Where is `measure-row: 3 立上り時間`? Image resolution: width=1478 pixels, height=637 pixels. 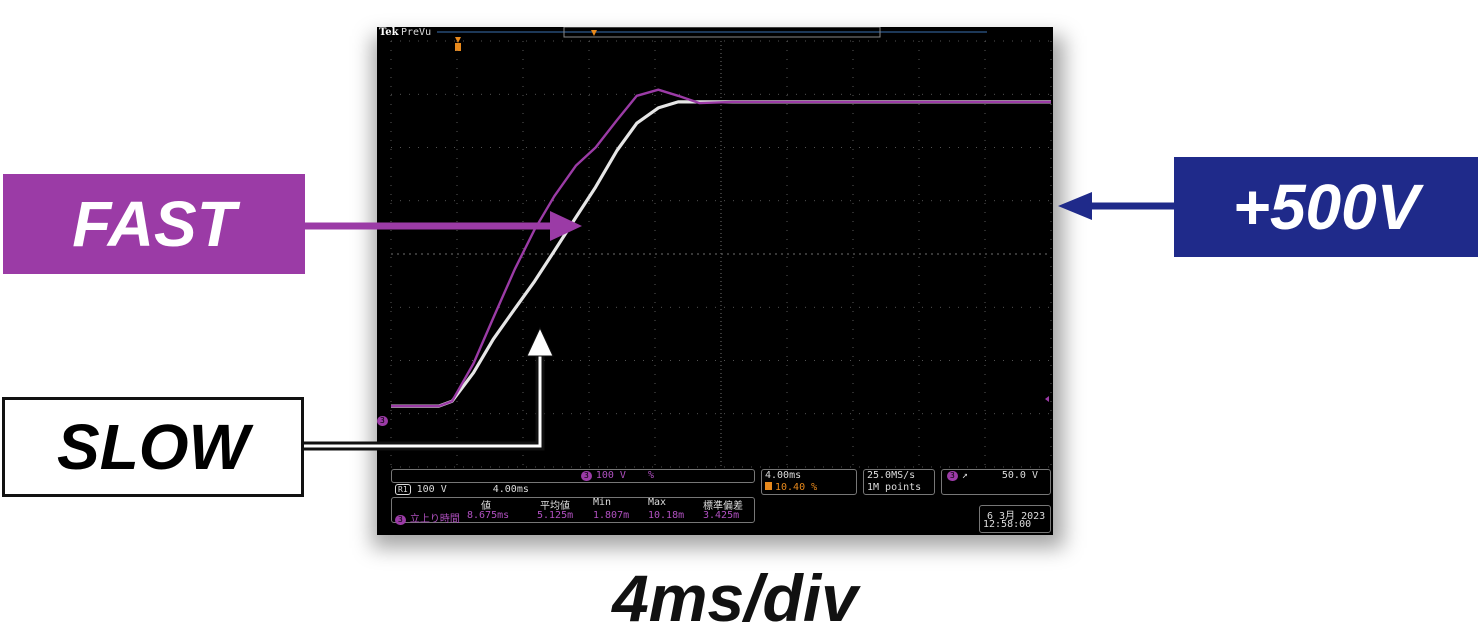
measure-row: 3 立上り時間 is located at coordinates (427, 517).